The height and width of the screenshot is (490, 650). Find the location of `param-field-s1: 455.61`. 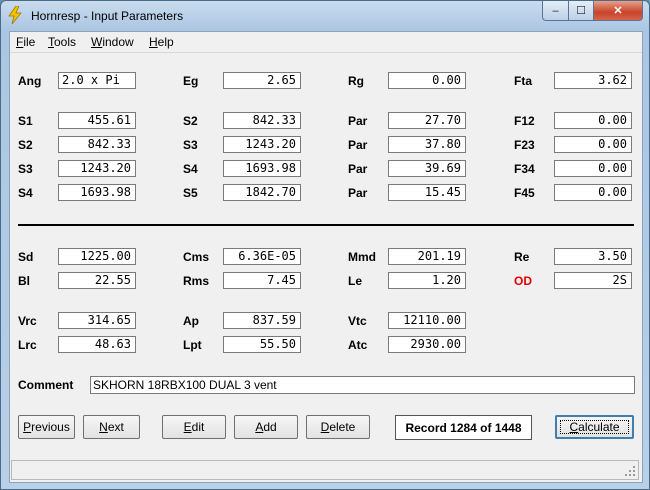

param-field-s1: 455.61 is located at coordinates (97, 120).